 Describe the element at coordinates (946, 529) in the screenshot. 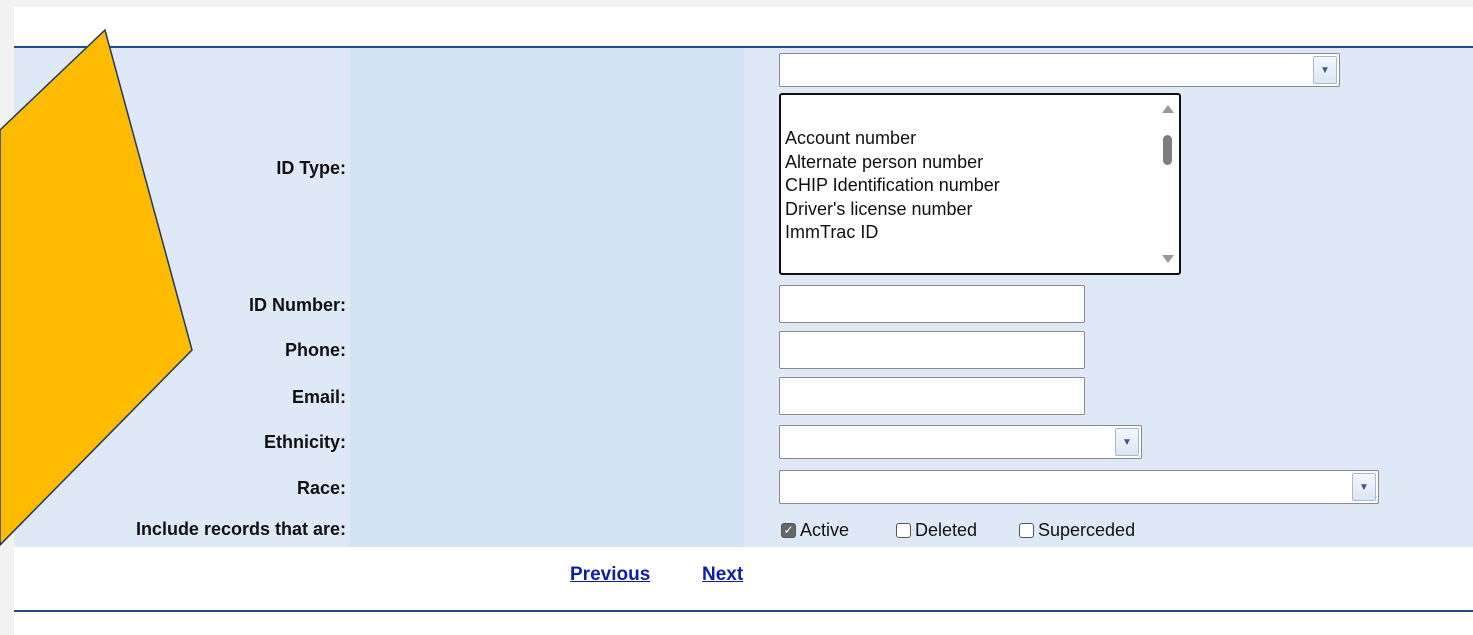

I see `deleted-checkbox-label: Deleted` at that location.